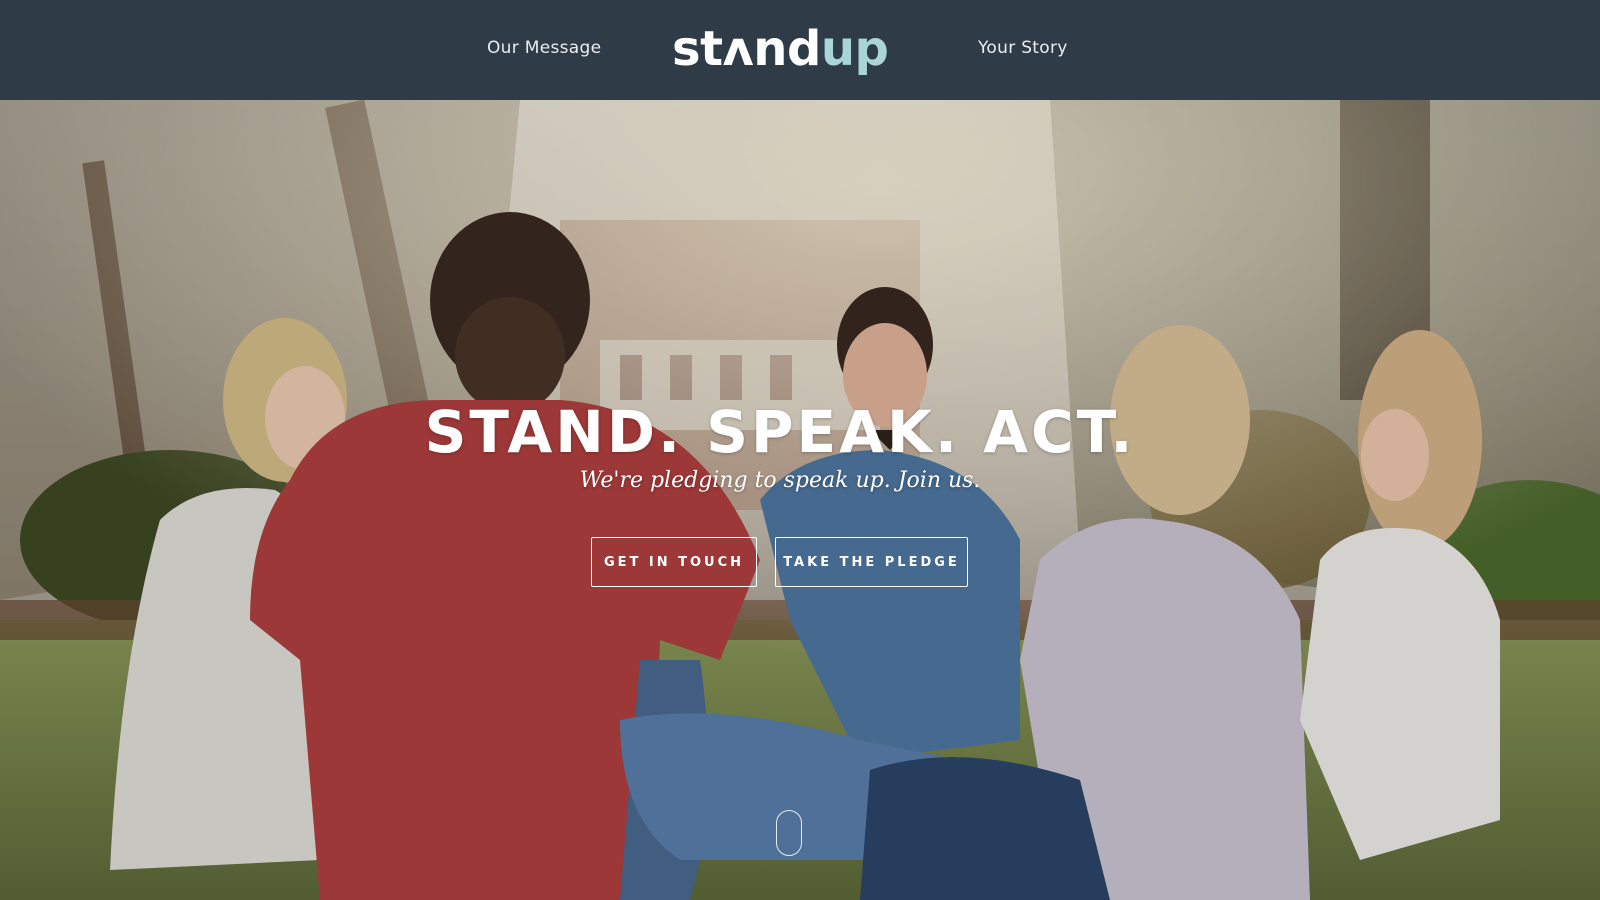 The height and width of the screenshot is (900, 1600). What do you see at coordinates (780, 480) in the screenshot?
I see `hero-subheadline: We're pledging to speak up. Join us.` at bounding box center [780, 480].